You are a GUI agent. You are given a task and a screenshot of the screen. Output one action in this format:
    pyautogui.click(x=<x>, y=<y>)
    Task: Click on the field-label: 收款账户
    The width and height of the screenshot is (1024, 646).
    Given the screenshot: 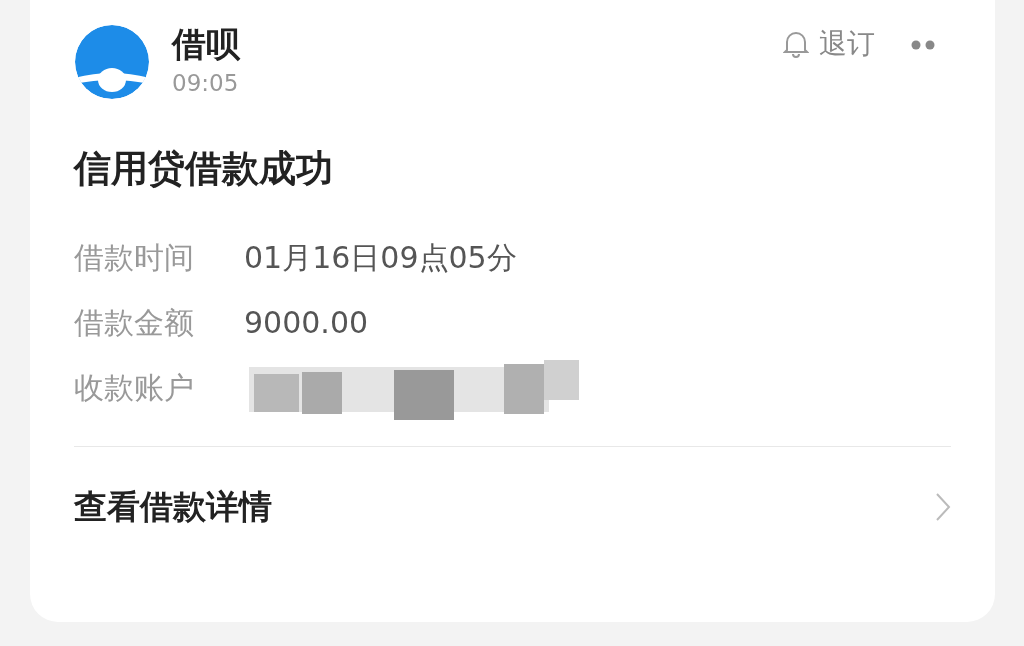 What is the action you would take?
    pyautogui.click(x=134, y=387)
    